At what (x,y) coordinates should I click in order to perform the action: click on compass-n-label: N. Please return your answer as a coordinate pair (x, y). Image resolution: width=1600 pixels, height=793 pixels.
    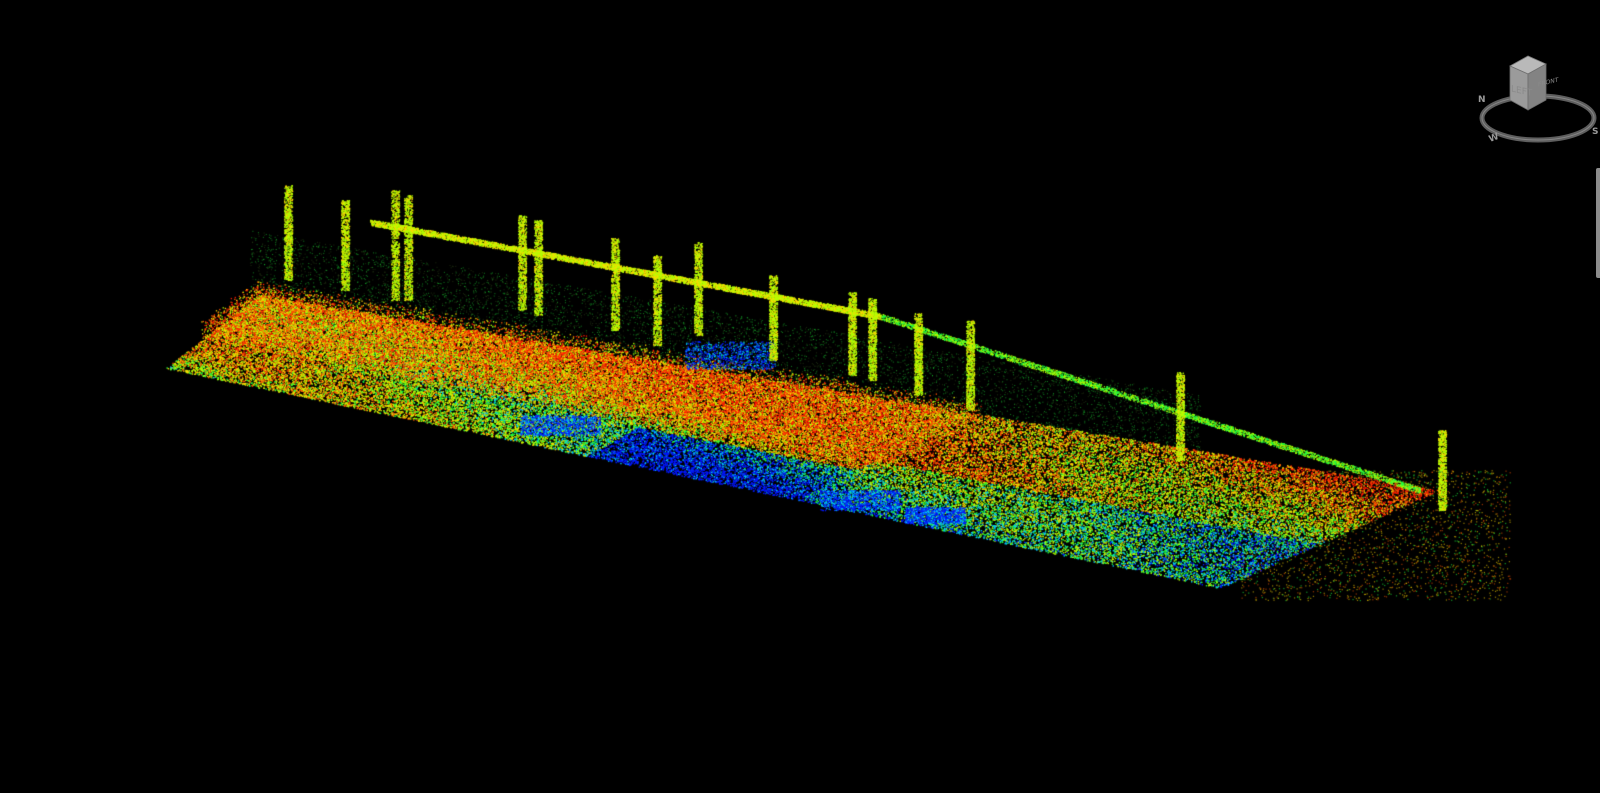
    Looking at the image, I should click on (1482, 100).